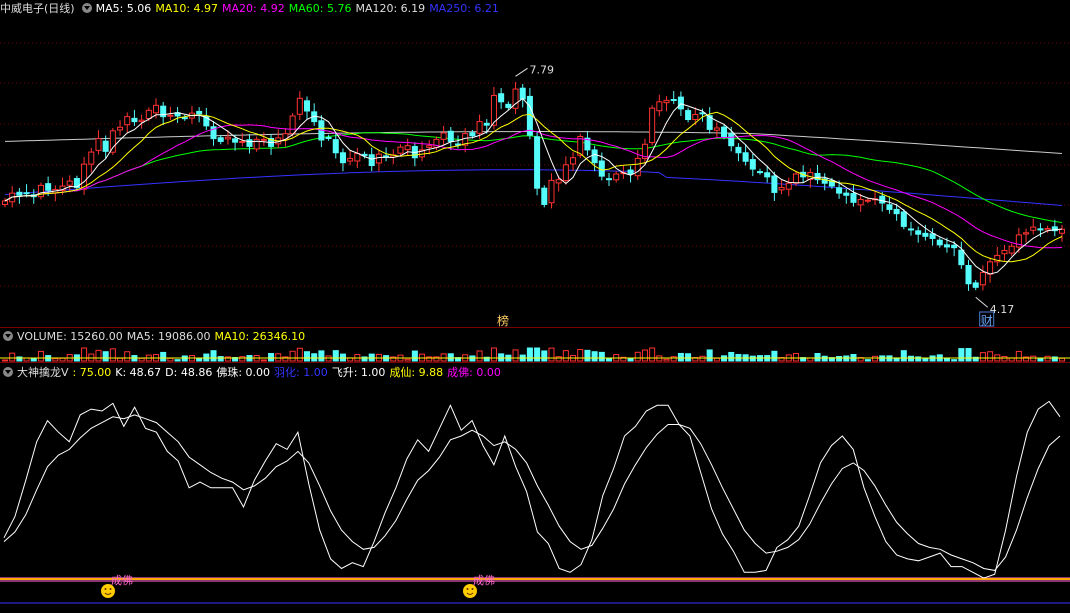 This screenshot has height=613, width=1070. I want to click on high-pointer, so click(521, 72).